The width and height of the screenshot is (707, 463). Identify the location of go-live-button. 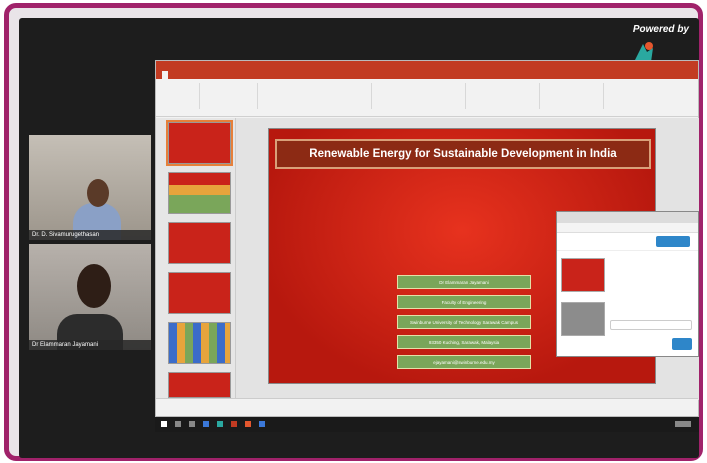
(673, 241).